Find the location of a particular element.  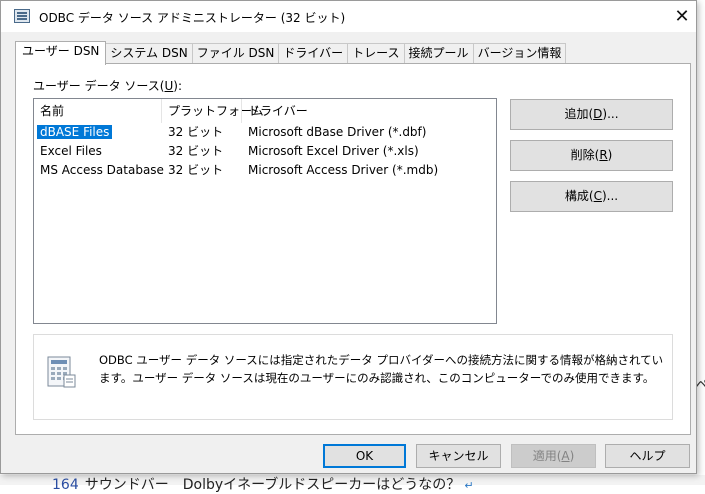

apply-button: 適用(A) is located at coordinates (553, 456).